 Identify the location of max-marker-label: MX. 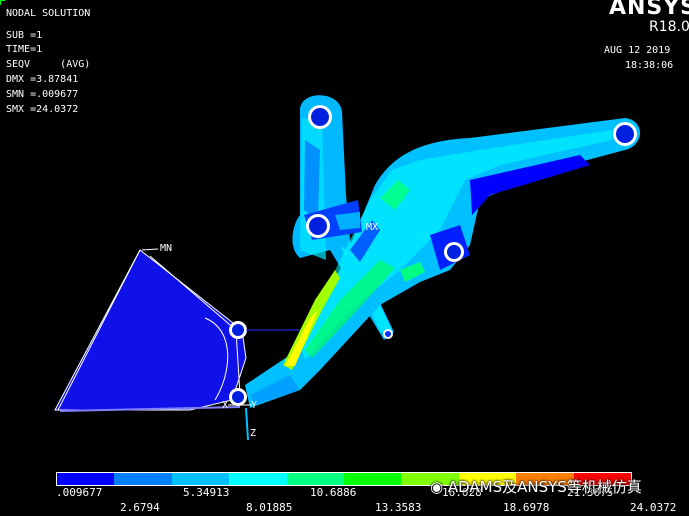
(372, 227).